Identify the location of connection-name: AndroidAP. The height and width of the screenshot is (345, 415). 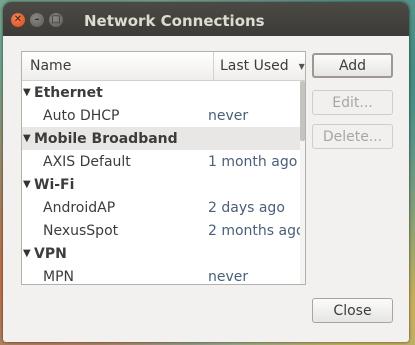
(79, 207).